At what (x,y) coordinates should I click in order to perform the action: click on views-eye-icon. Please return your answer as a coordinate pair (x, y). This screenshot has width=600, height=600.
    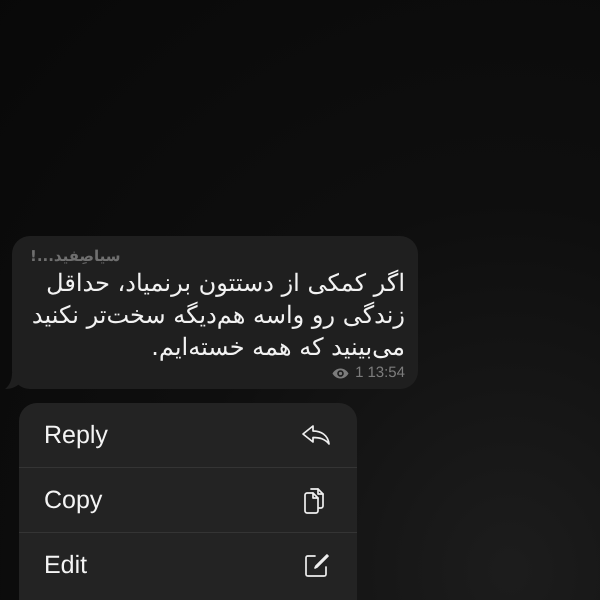
    Looking at the image, I should click on (341, 373).